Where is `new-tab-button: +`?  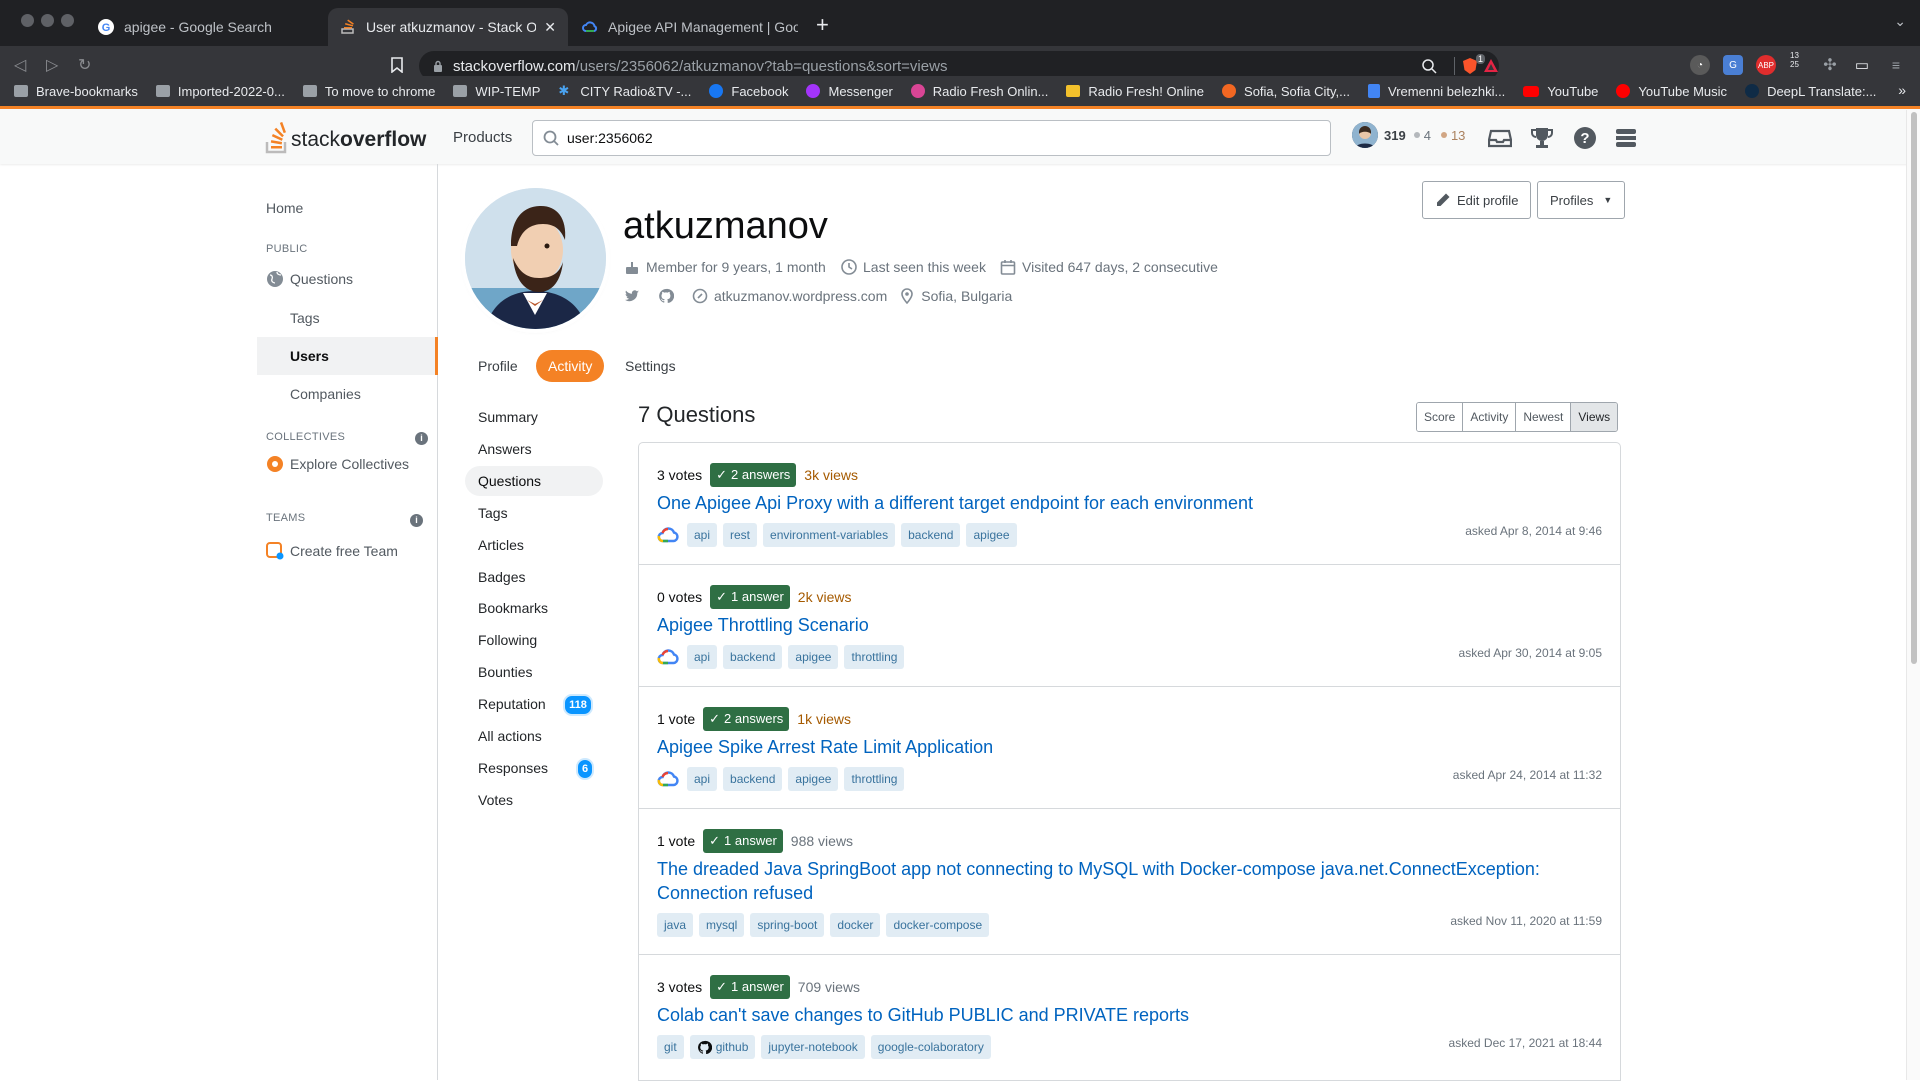
new-tab-button: + is located at coordinates (822, 25).